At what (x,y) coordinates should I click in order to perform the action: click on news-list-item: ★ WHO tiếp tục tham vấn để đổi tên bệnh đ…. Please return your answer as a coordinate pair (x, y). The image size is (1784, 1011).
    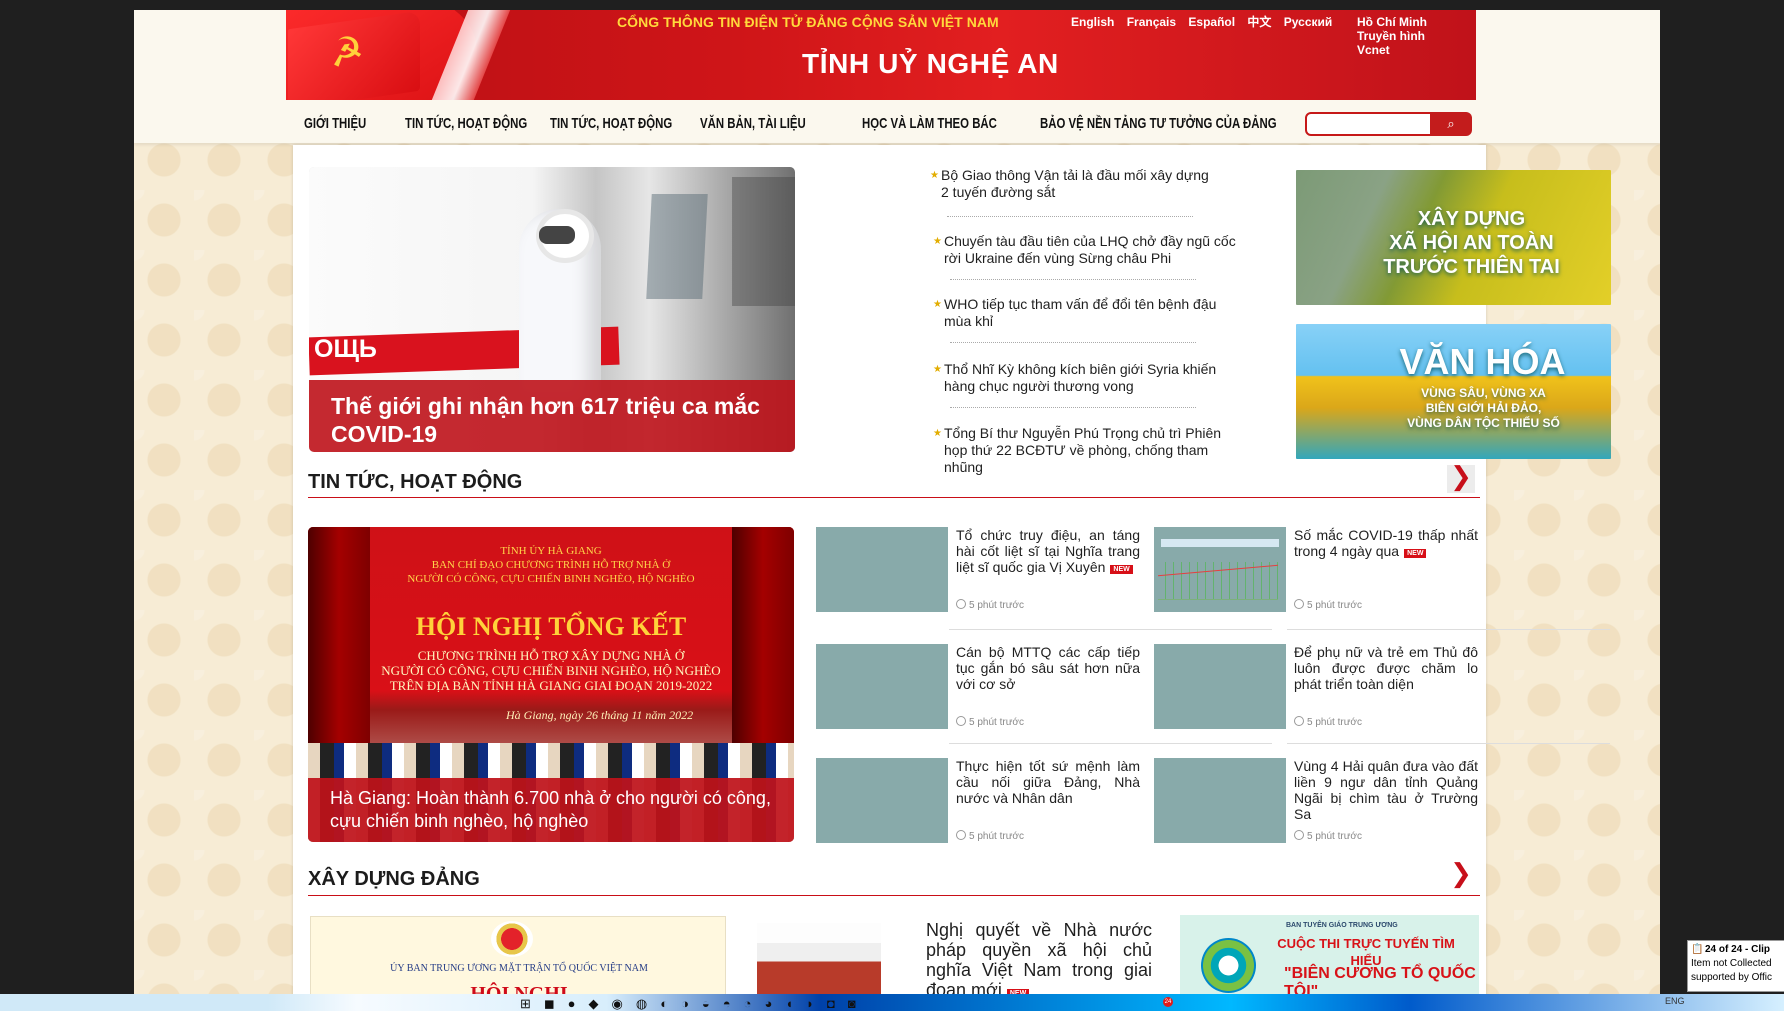
    Looking at the image, I should click on (1088, 319).